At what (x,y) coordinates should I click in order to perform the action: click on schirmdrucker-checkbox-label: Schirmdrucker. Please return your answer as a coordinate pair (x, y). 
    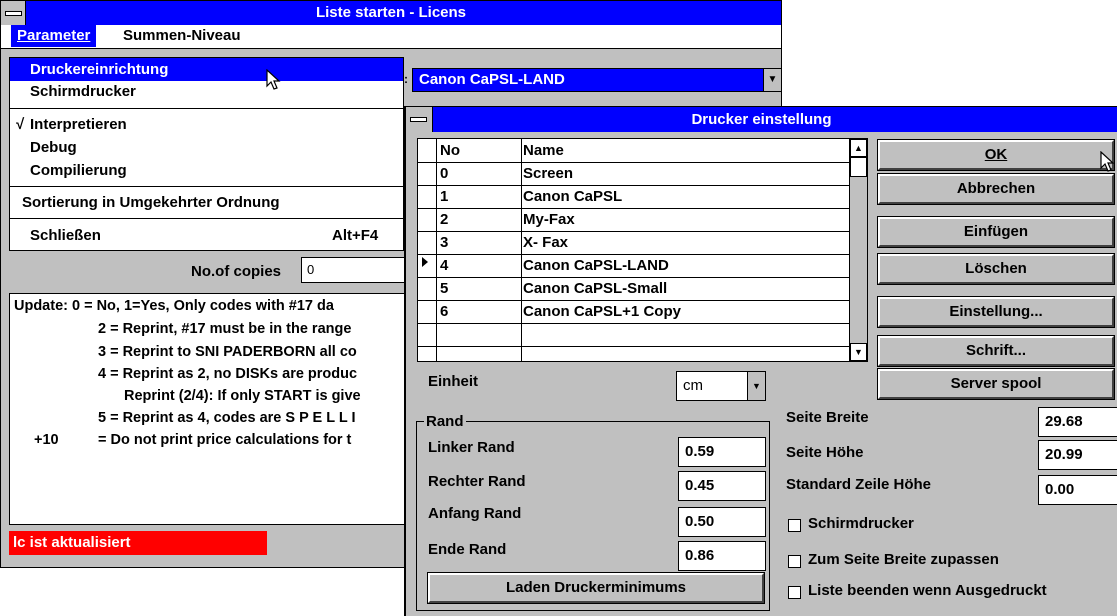
    Looking at the image, I should click on (861, 523).